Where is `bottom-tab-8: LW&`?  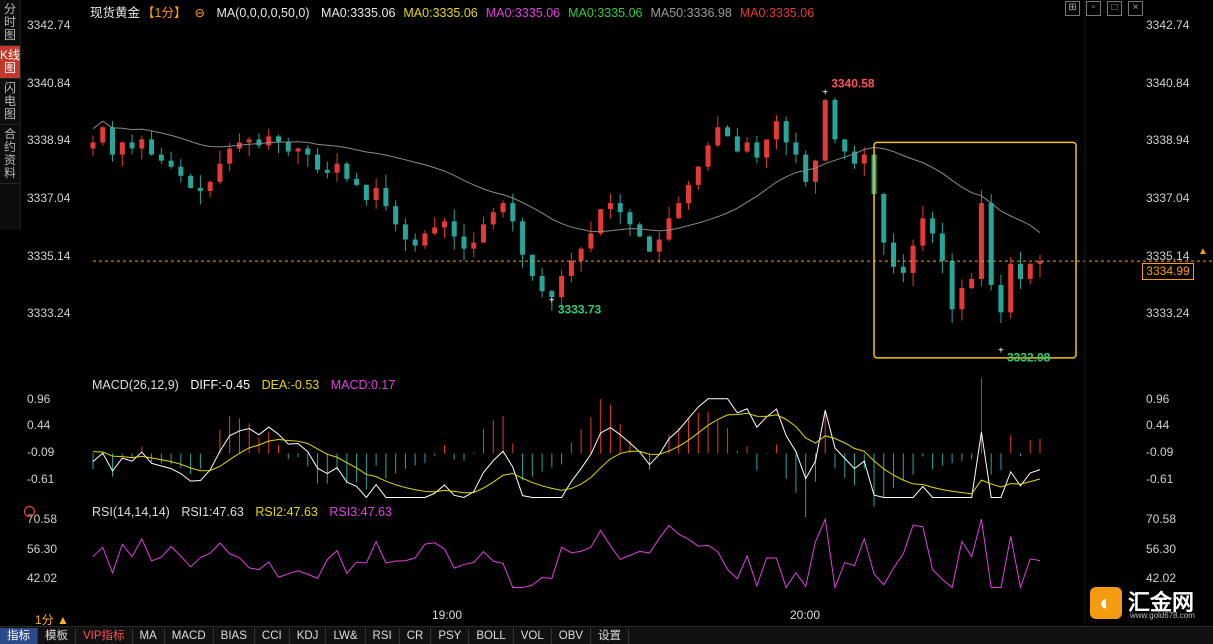 bottom-tab-8: LW& is located at coordinates (346, 635).